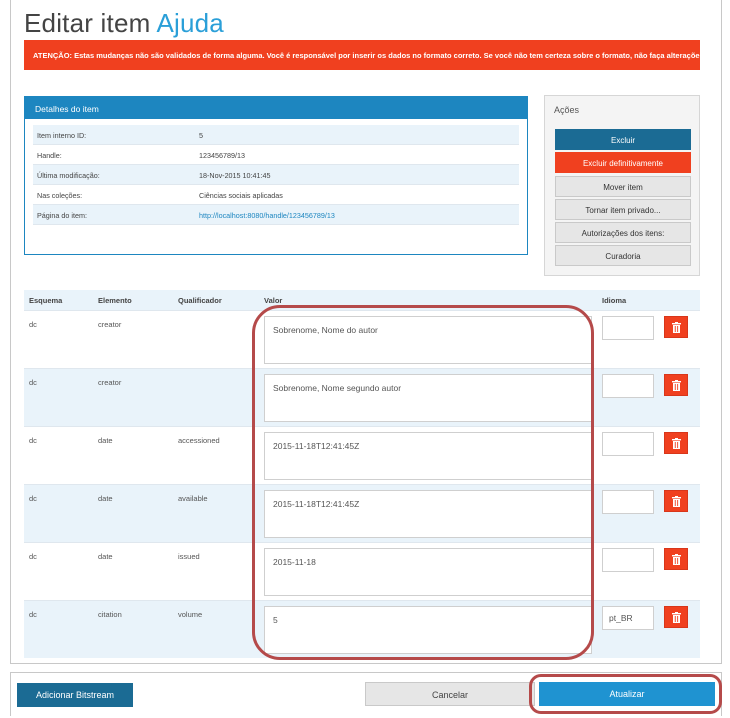 The width and height of the screenshot is (730, 718). What do you see at coordinates (623, 162) in the screenshot?
I see `expunge-button: Excluir definitivamente` at bounding box center [623, 162].